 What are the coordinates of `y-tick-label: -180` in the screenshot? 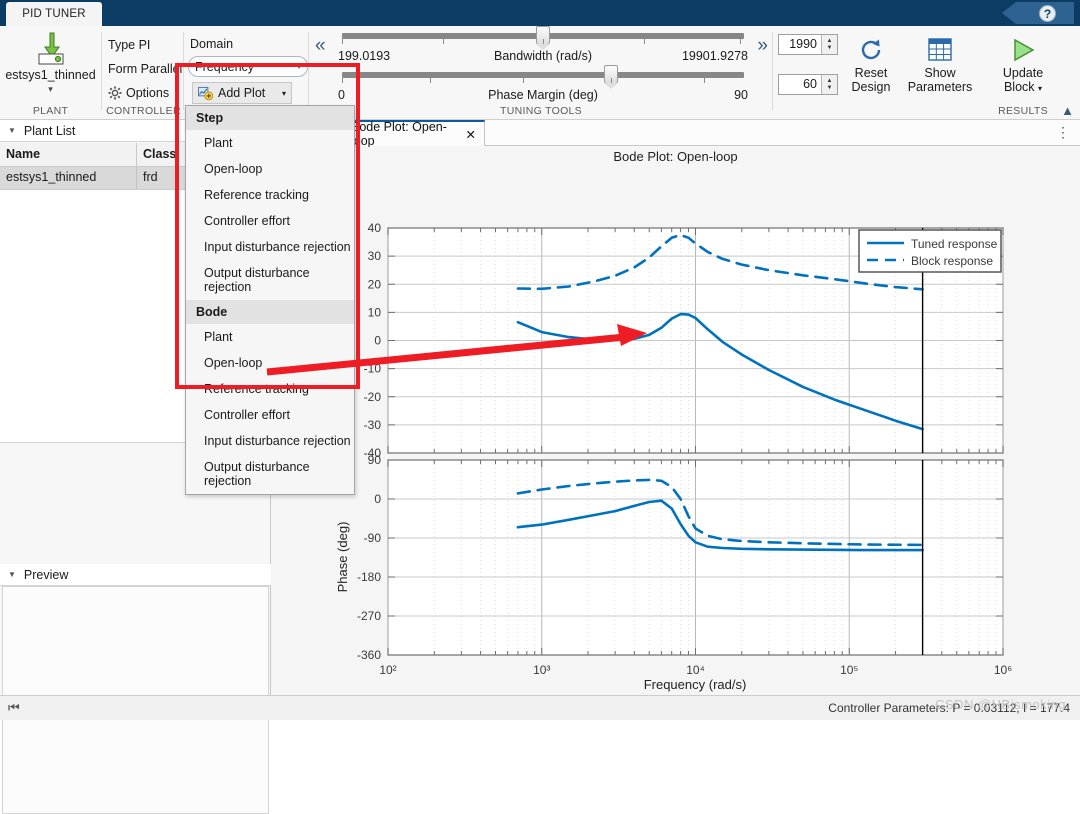 It's located at (369, 577).